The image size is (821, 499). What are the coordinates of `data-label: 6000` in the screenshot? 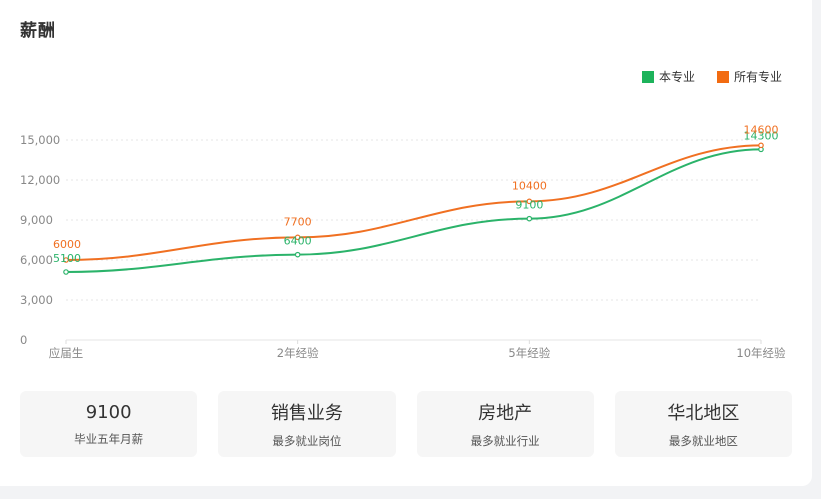 It's located at (67, 244).